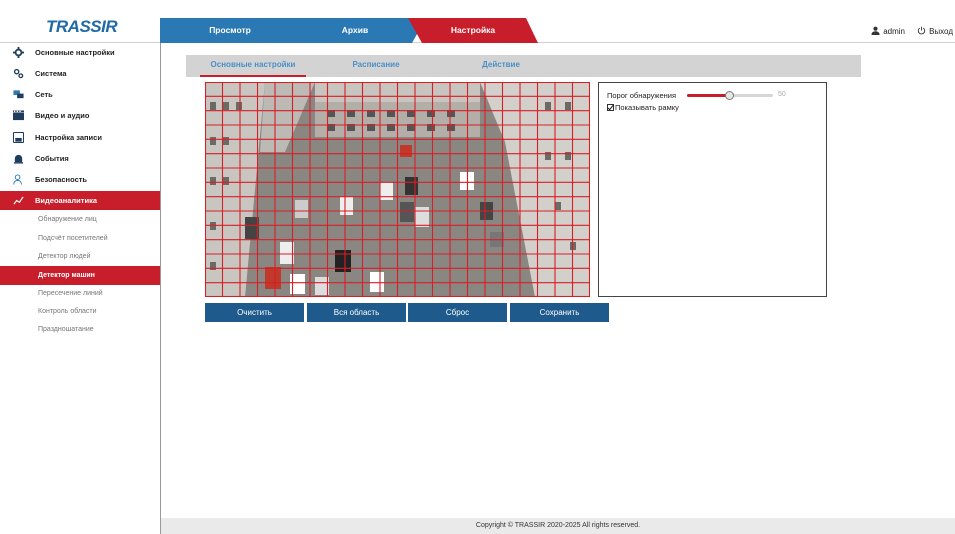 This screenshot has width=955, height=534. What do you see at coordinates (457, 312) in the screenshot?
I see `reset-button: Сброс` at bounding box center [457, 312].